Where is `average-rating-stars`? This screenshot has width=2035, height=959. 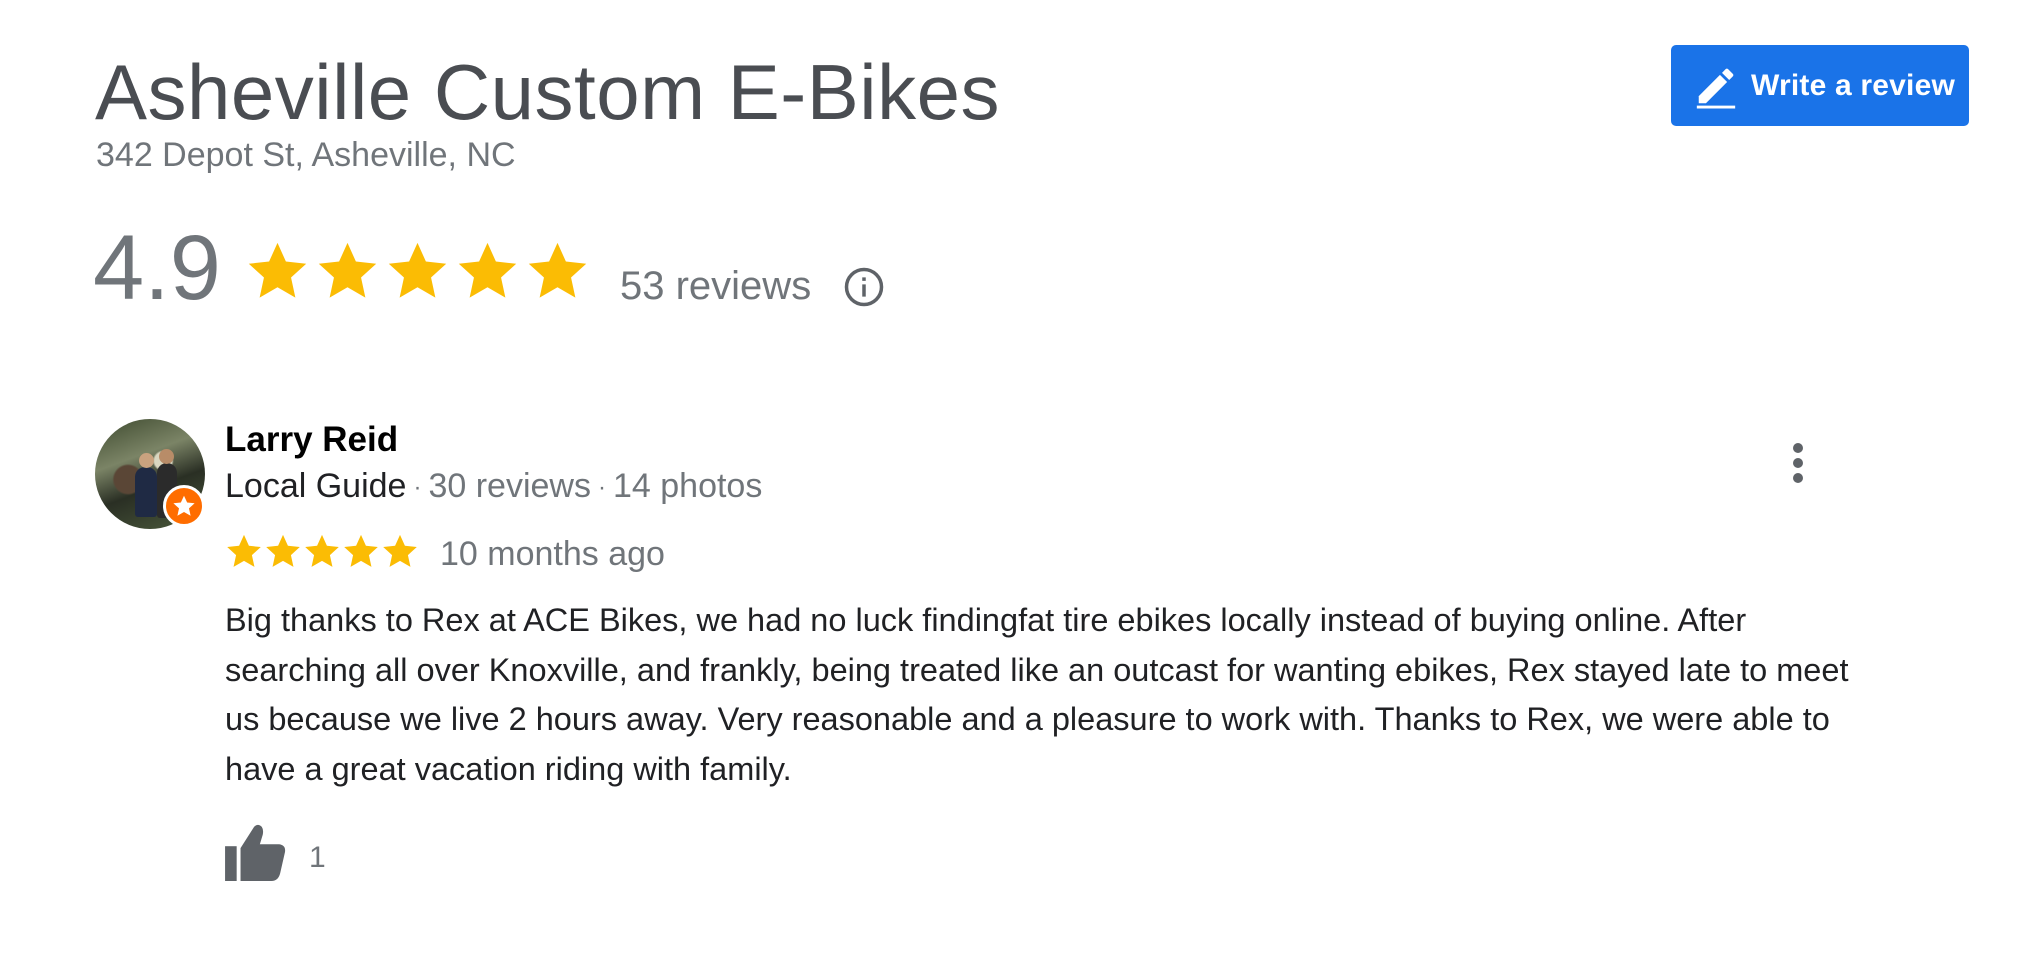
average-rating-stars is located at coordinates (417, 270).